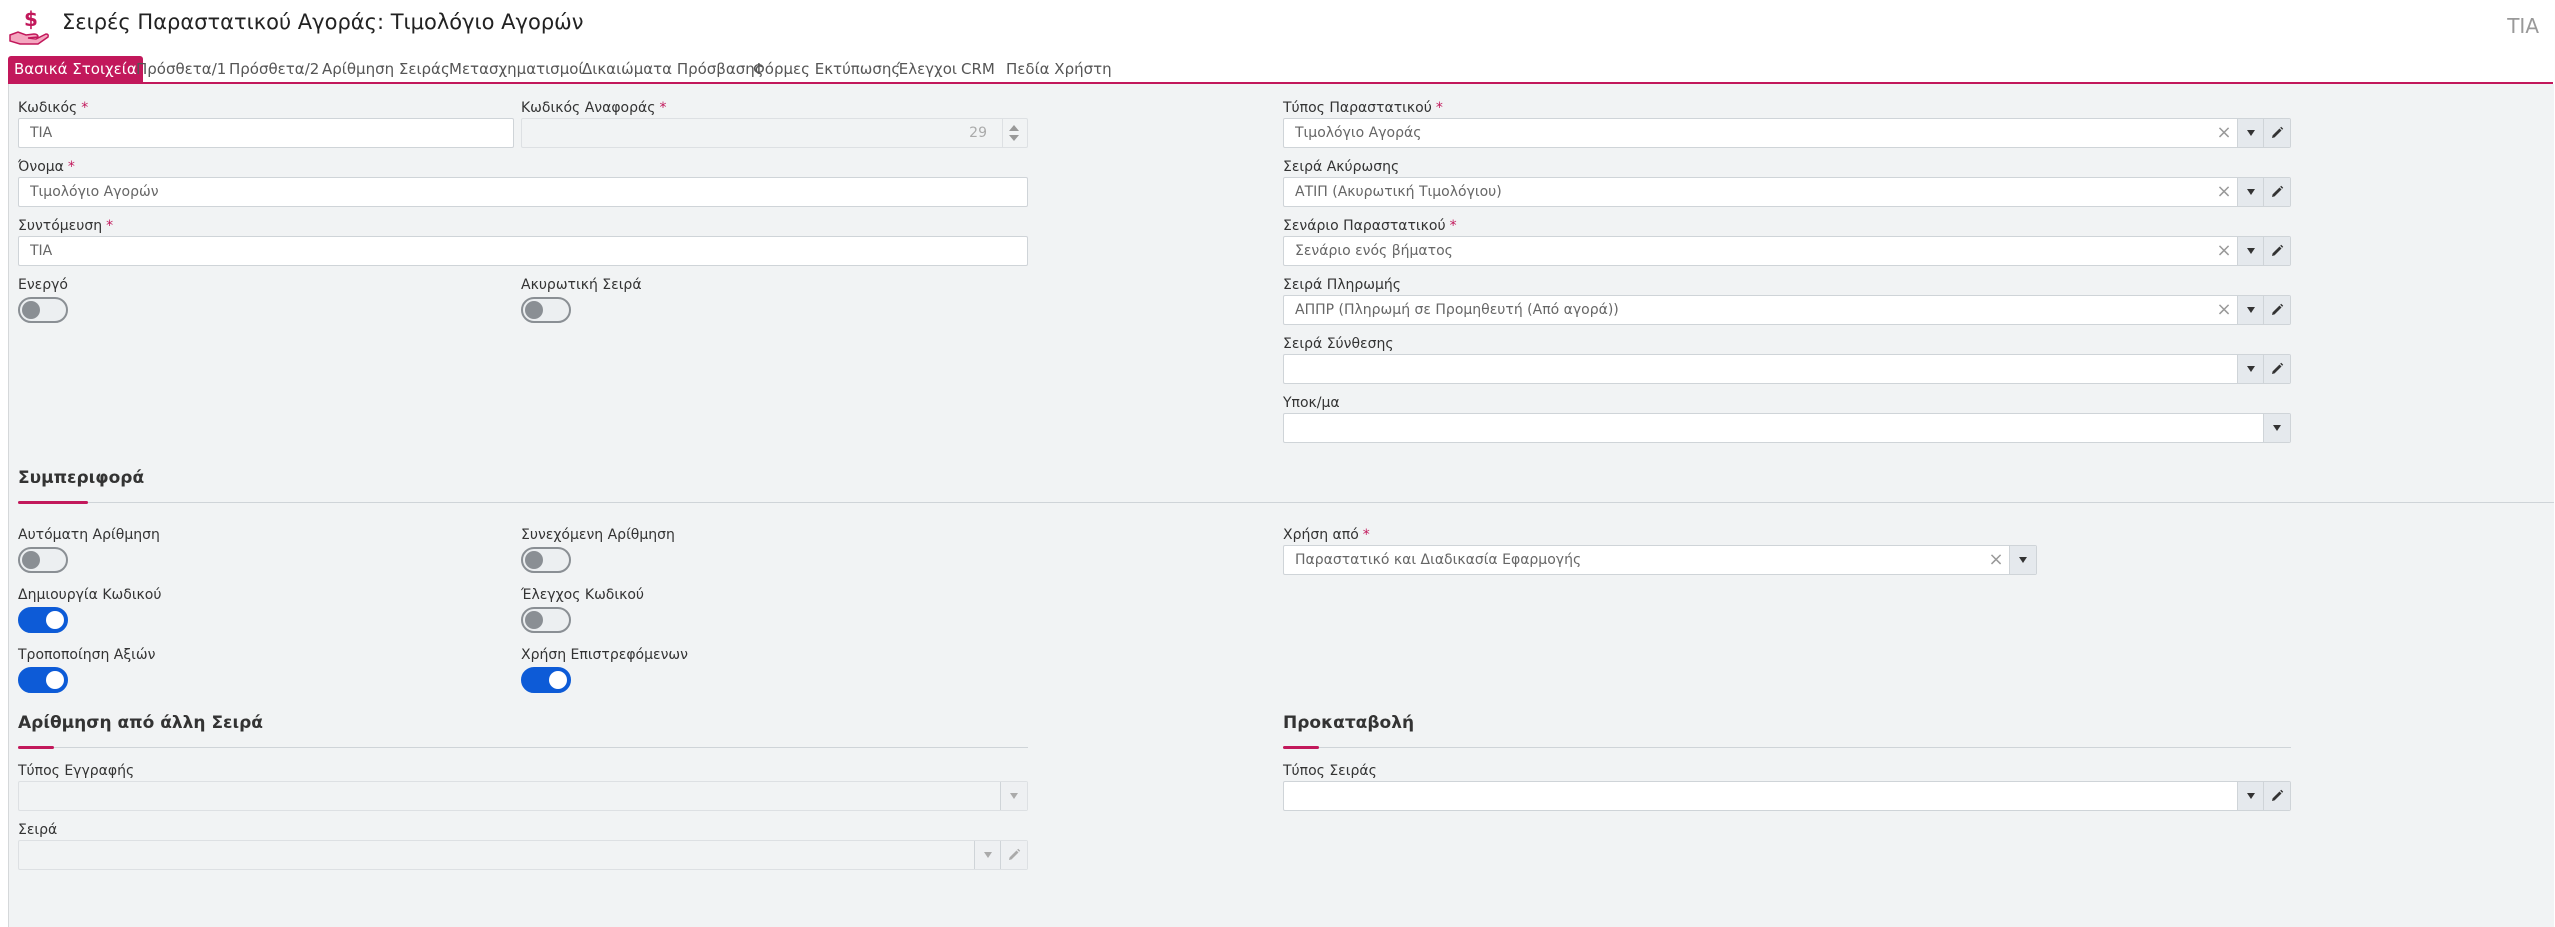 This screenshot has width=2555, height=927. I want to click on tab-extra-1: Πρόσθετα/1, so click(181, 69).